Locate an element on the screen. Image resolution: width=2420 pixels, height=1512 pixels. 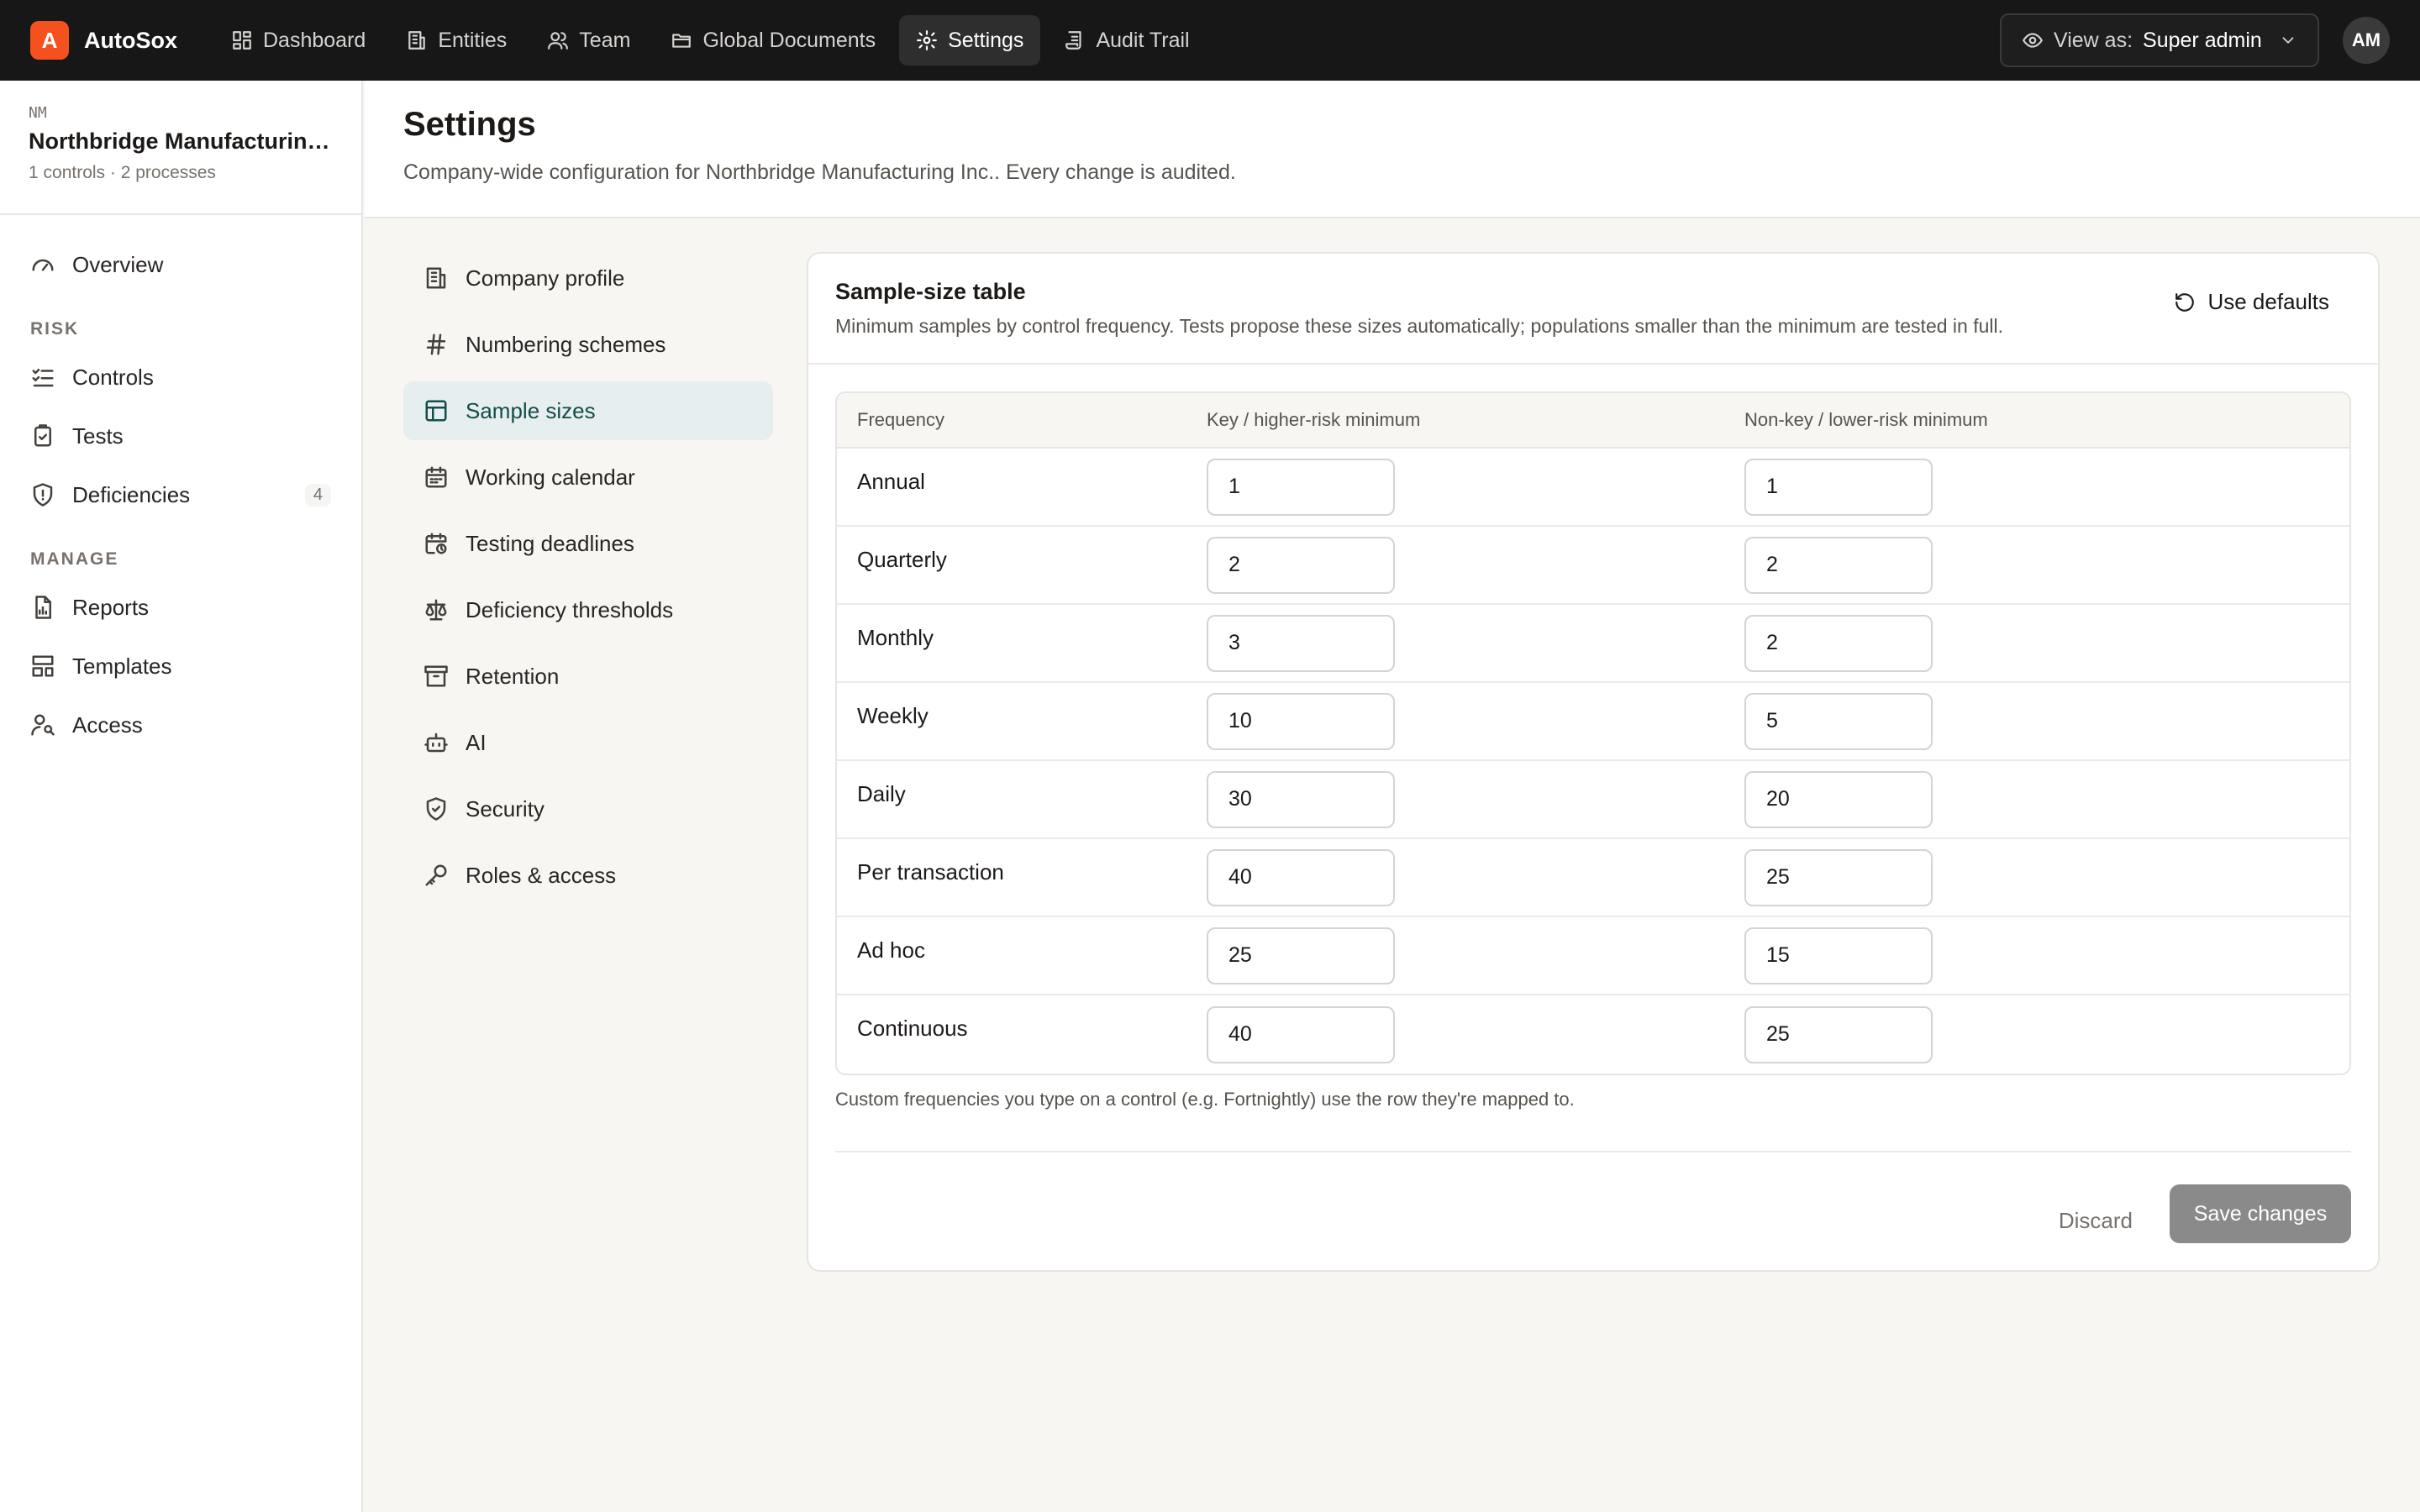
settings-tab-roles-access: Roles & access is located at coordinates (588, 875).